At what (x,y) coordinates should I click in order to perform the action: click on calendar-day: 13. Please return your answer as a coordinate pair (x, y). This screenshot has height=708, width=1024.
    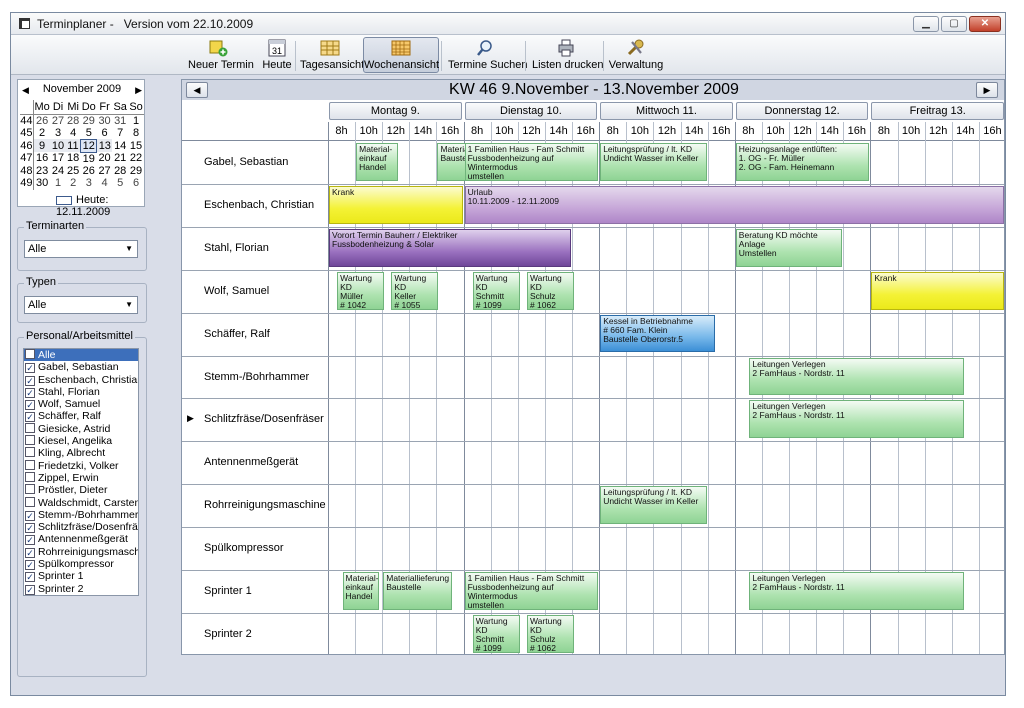
    Looking at the image, I should click on (104, 145).